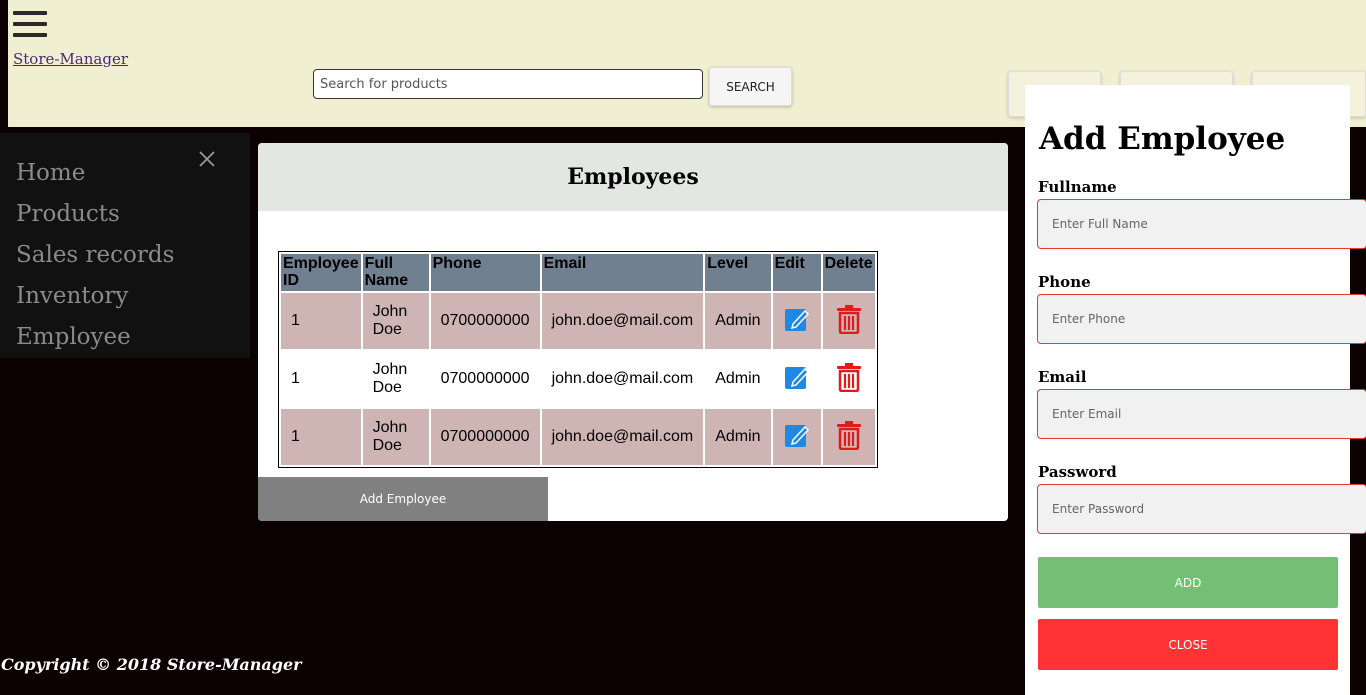 This screenshot has height=695, width=1366. I want to click on copyright-footer: Copyright © 2018 Store-Manager, so click(151, 664).